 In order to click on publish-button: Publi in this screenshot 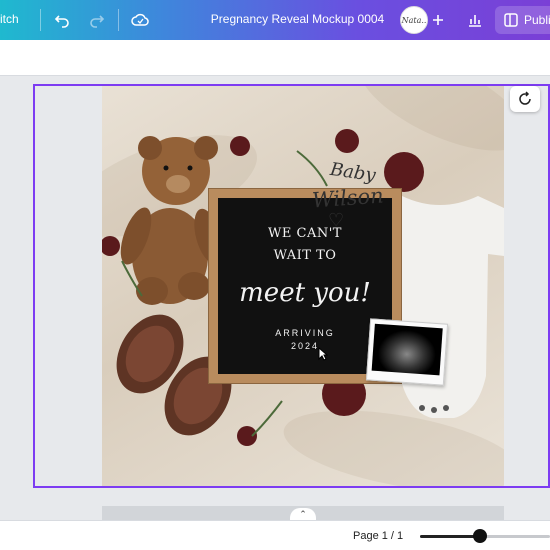, I will do `click(522, 20)`.